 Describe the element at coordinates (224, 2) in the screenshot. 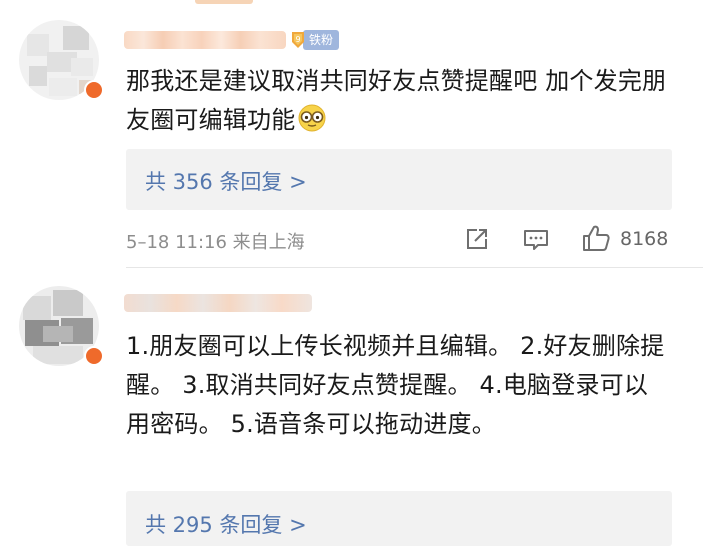

I see `top-edge-highlight` at that location.